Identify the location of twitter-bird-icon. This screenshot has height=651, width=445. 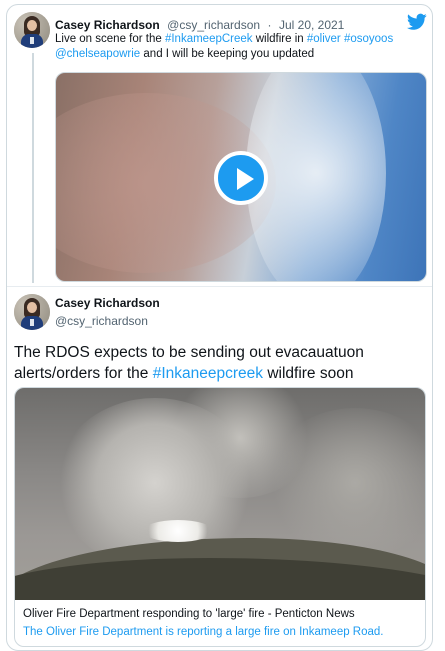
(417, 22).